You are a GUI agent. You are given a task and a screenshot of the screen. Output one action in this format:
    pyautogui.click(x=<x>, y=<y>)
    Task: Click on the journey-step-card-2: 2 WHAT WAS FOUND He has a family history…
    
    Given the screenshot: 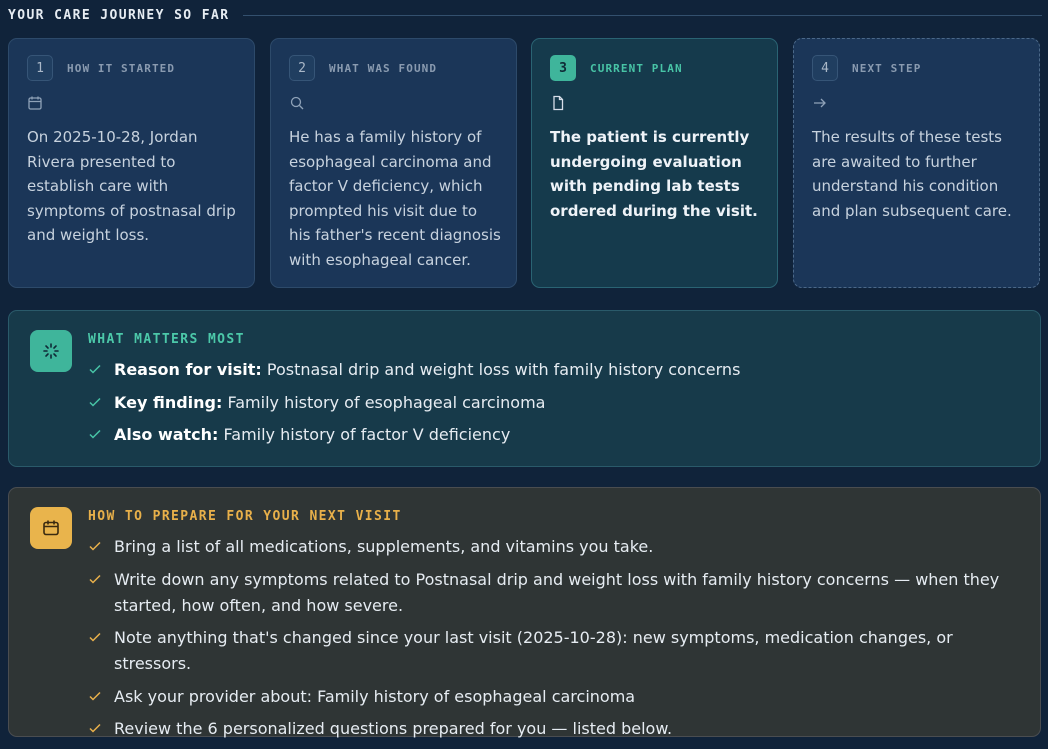 What is the action you would take?
    pyautogui.click(x=393, y=163)
    